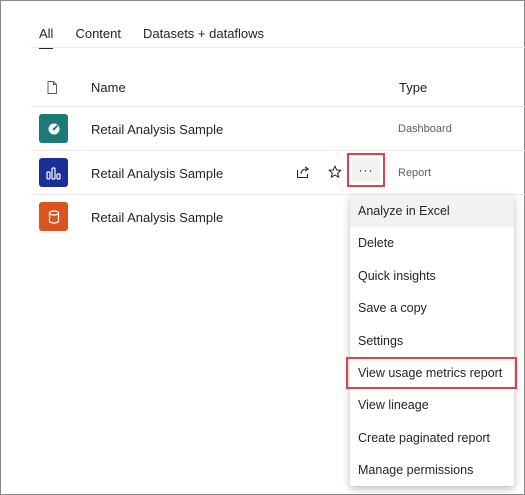 The height and width of the screenshot is (495, 525). I want to click on tab-all: All, so click(46, 37).